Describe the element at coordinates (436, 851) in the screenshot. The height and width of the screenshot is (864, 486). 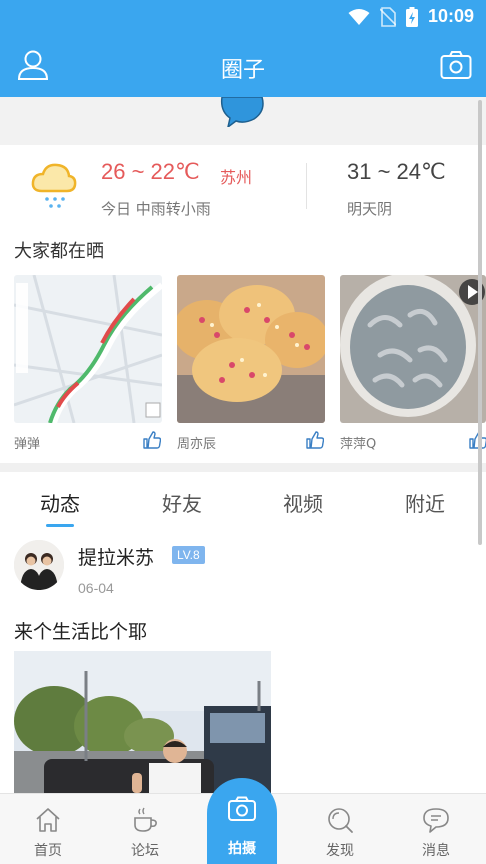
I see `nav-label: 消息` at that location.